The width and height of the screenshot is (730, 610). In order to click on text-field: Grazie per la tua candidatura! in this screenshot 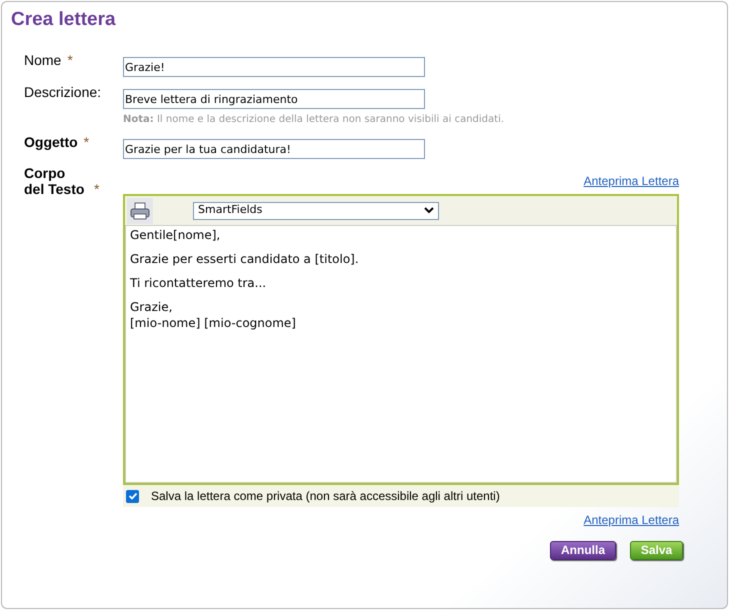, I will do `click(274, 149)`.